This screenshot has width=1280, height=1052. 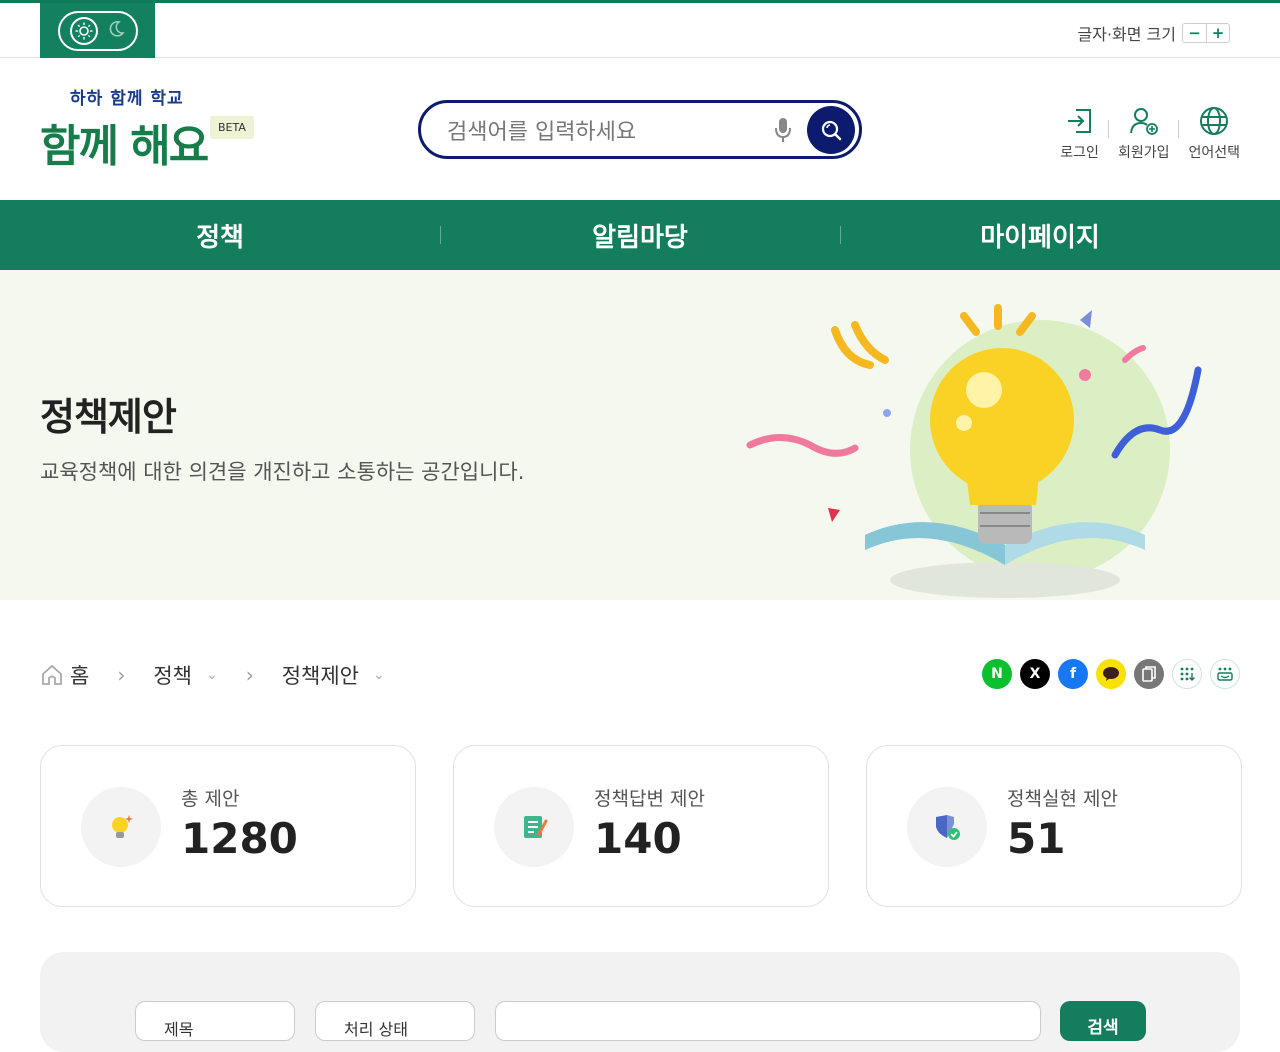 What do you see at coordinates (1103, 1021) in the screenshot?
I see `search-submit-button: 검색` at bounding box center [1103, 1021].